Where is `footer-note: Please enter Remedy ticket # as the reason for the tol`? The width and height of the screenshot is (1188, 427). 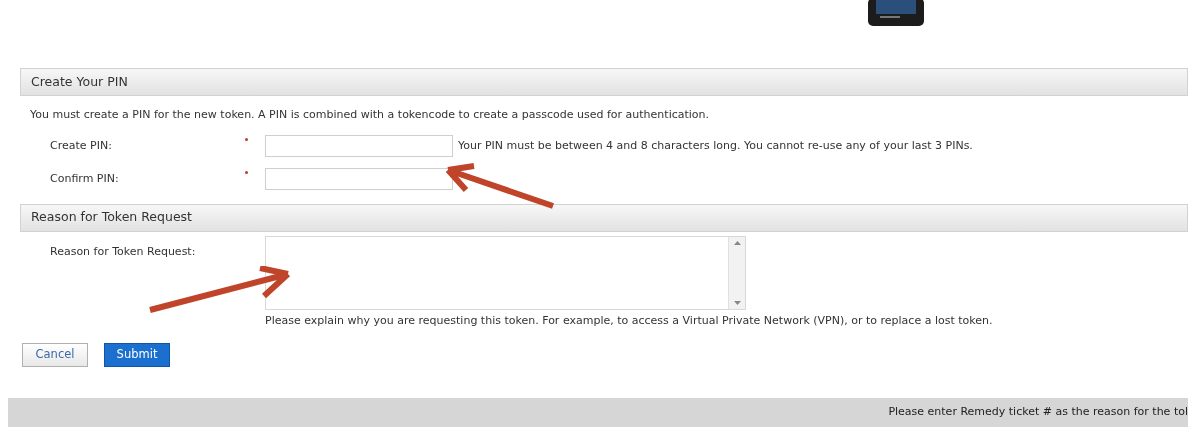
footer-note: Please enter Remedy ticket # as the reason for the tol is located at coordinates (1038, 412).